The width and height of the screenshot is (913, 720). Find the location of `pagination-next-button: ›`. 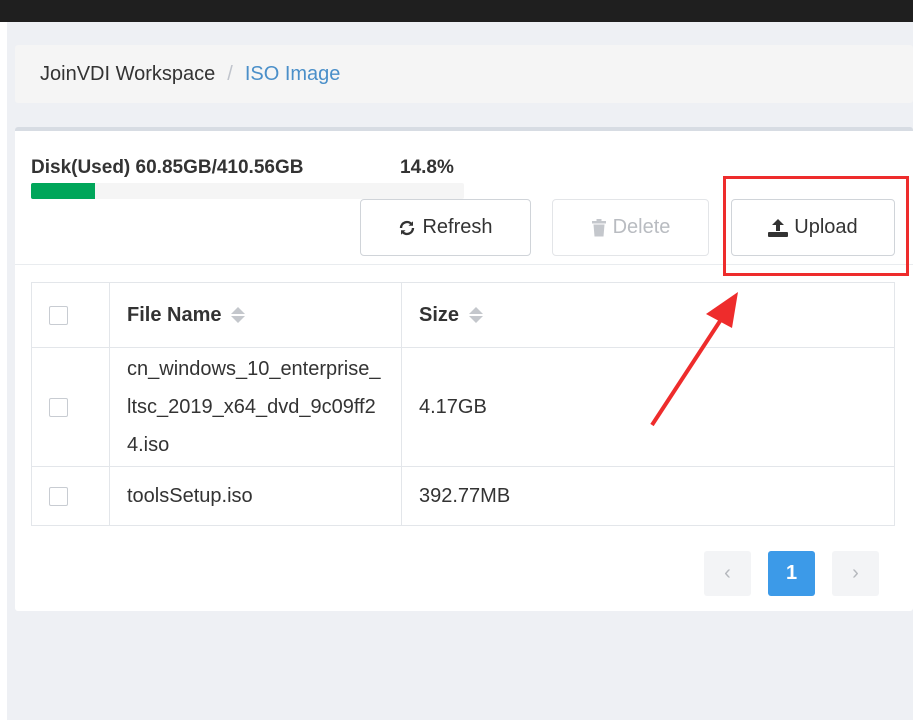

pagination-next-button: › is located at coordinates (855, 573).